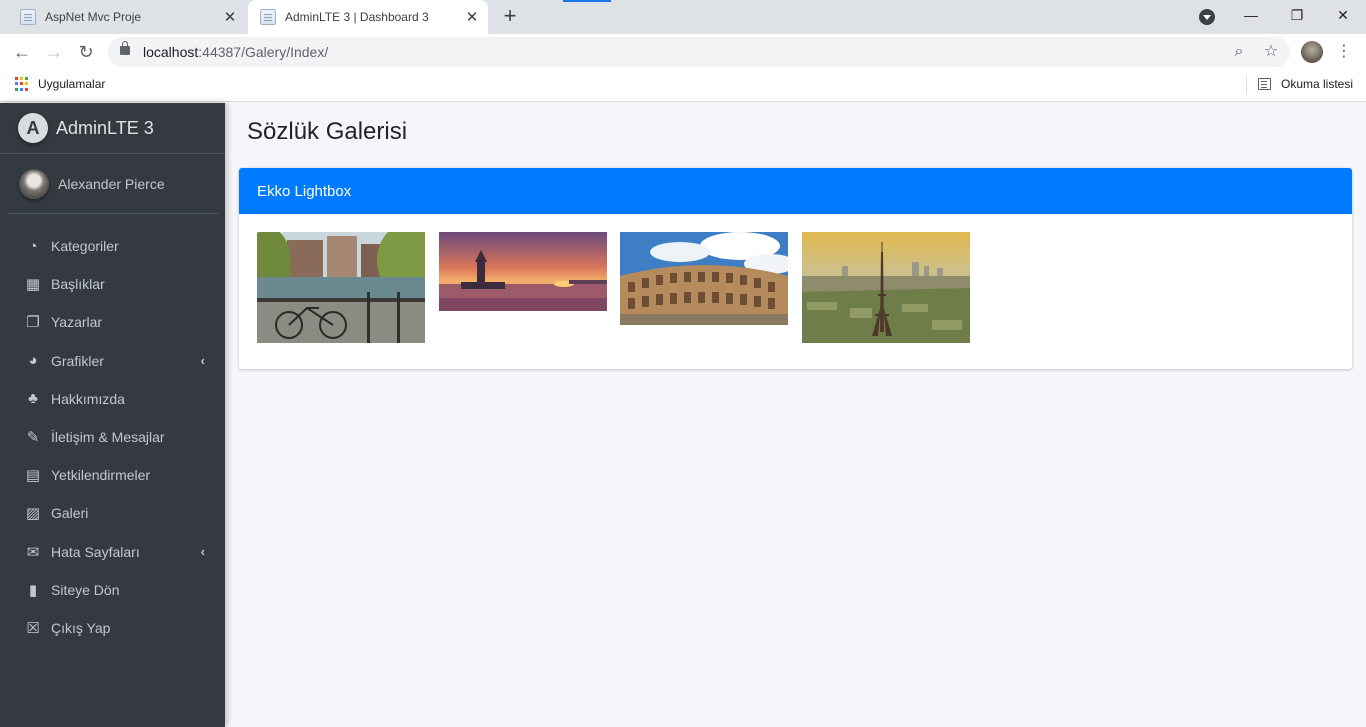 The height and width of the screenshot is (727, 1366). Describe the element at coordinates (81, 627) in the screenshot. I see `sidebar-item-label: Çıkış Yap` at that location.